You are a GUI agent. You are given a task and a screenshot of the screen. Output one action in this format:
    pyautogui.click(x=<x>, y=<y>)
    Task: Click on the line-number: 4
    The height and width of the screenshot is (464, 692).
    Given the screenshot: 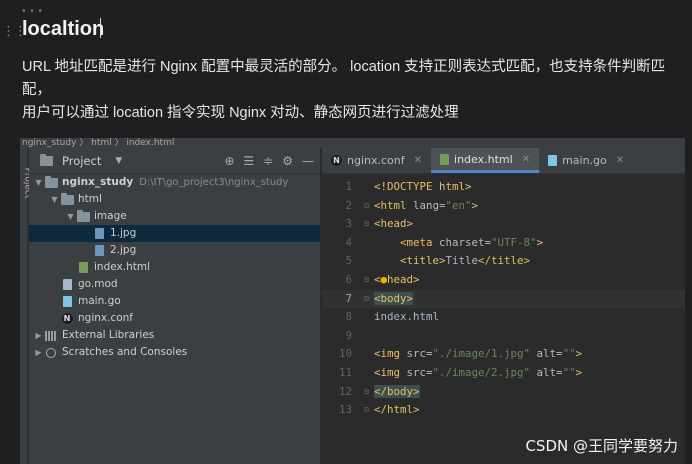 What is the action you would take?
    pyautogui.click(x=348, y=242)
    